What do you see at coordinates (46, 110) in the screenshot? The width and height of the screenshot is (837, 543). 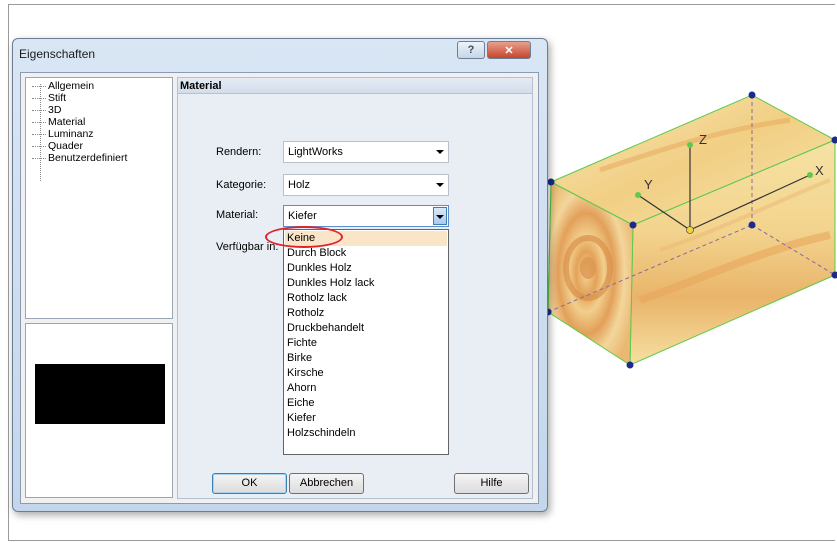 I see `tree-item-3d: 3D` at bounding box center [46, 110].